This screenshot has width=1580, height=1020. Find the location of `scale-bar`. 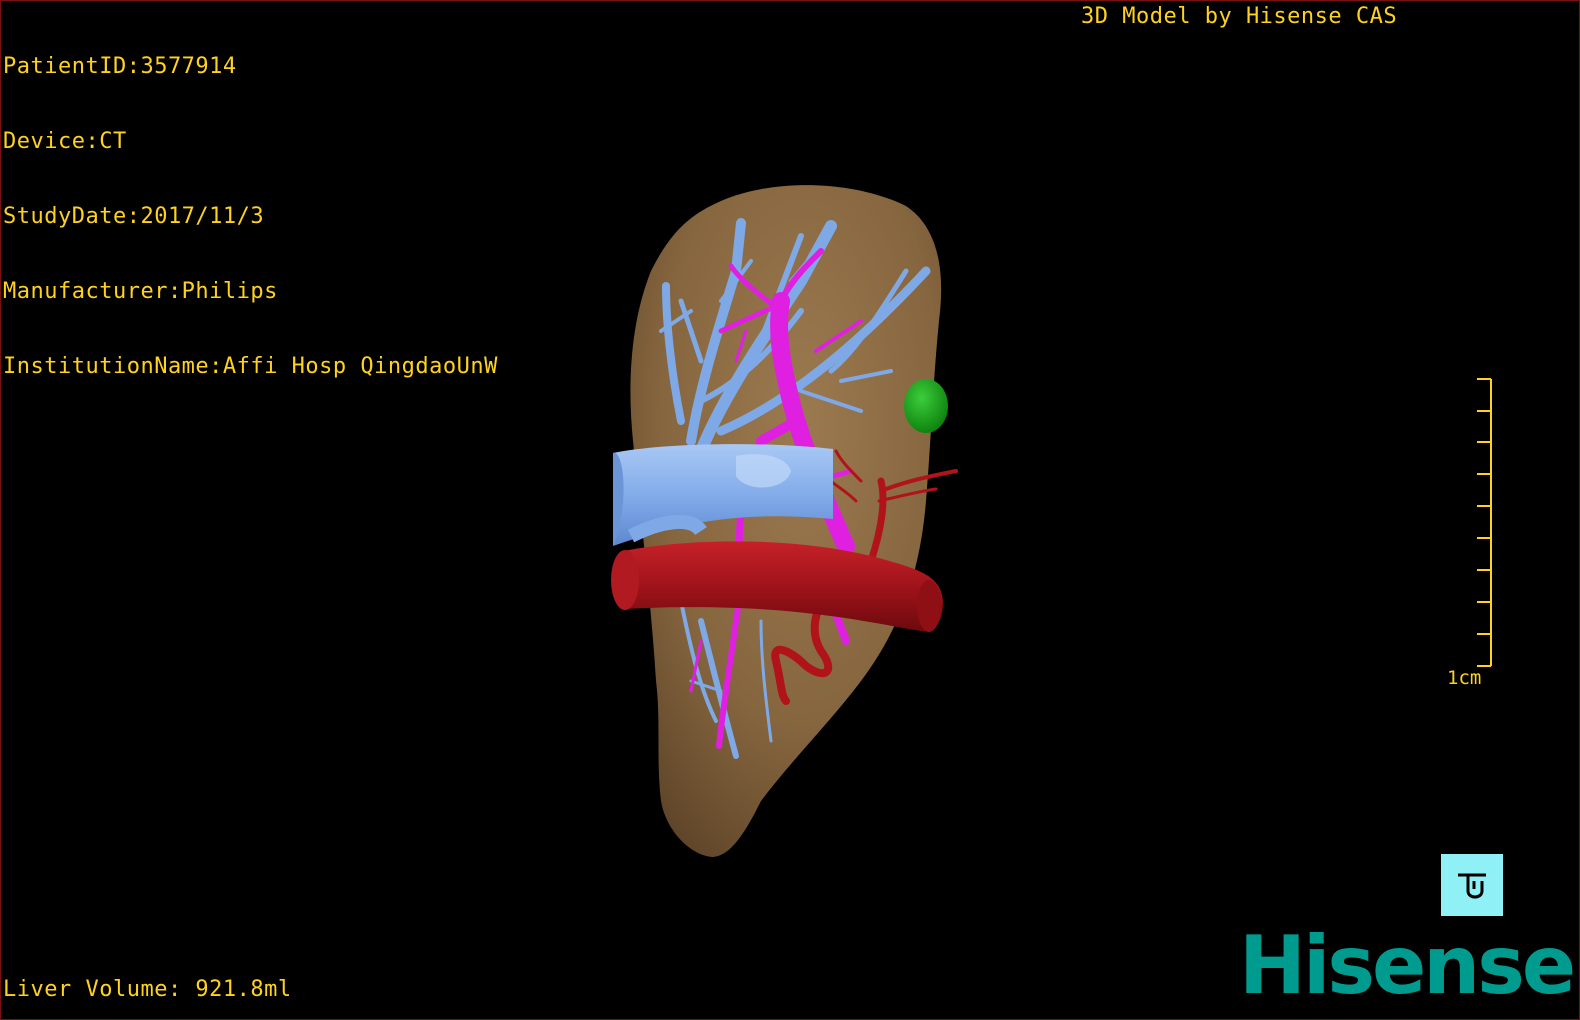

scale-bar is located at coordinates (1484, 522).